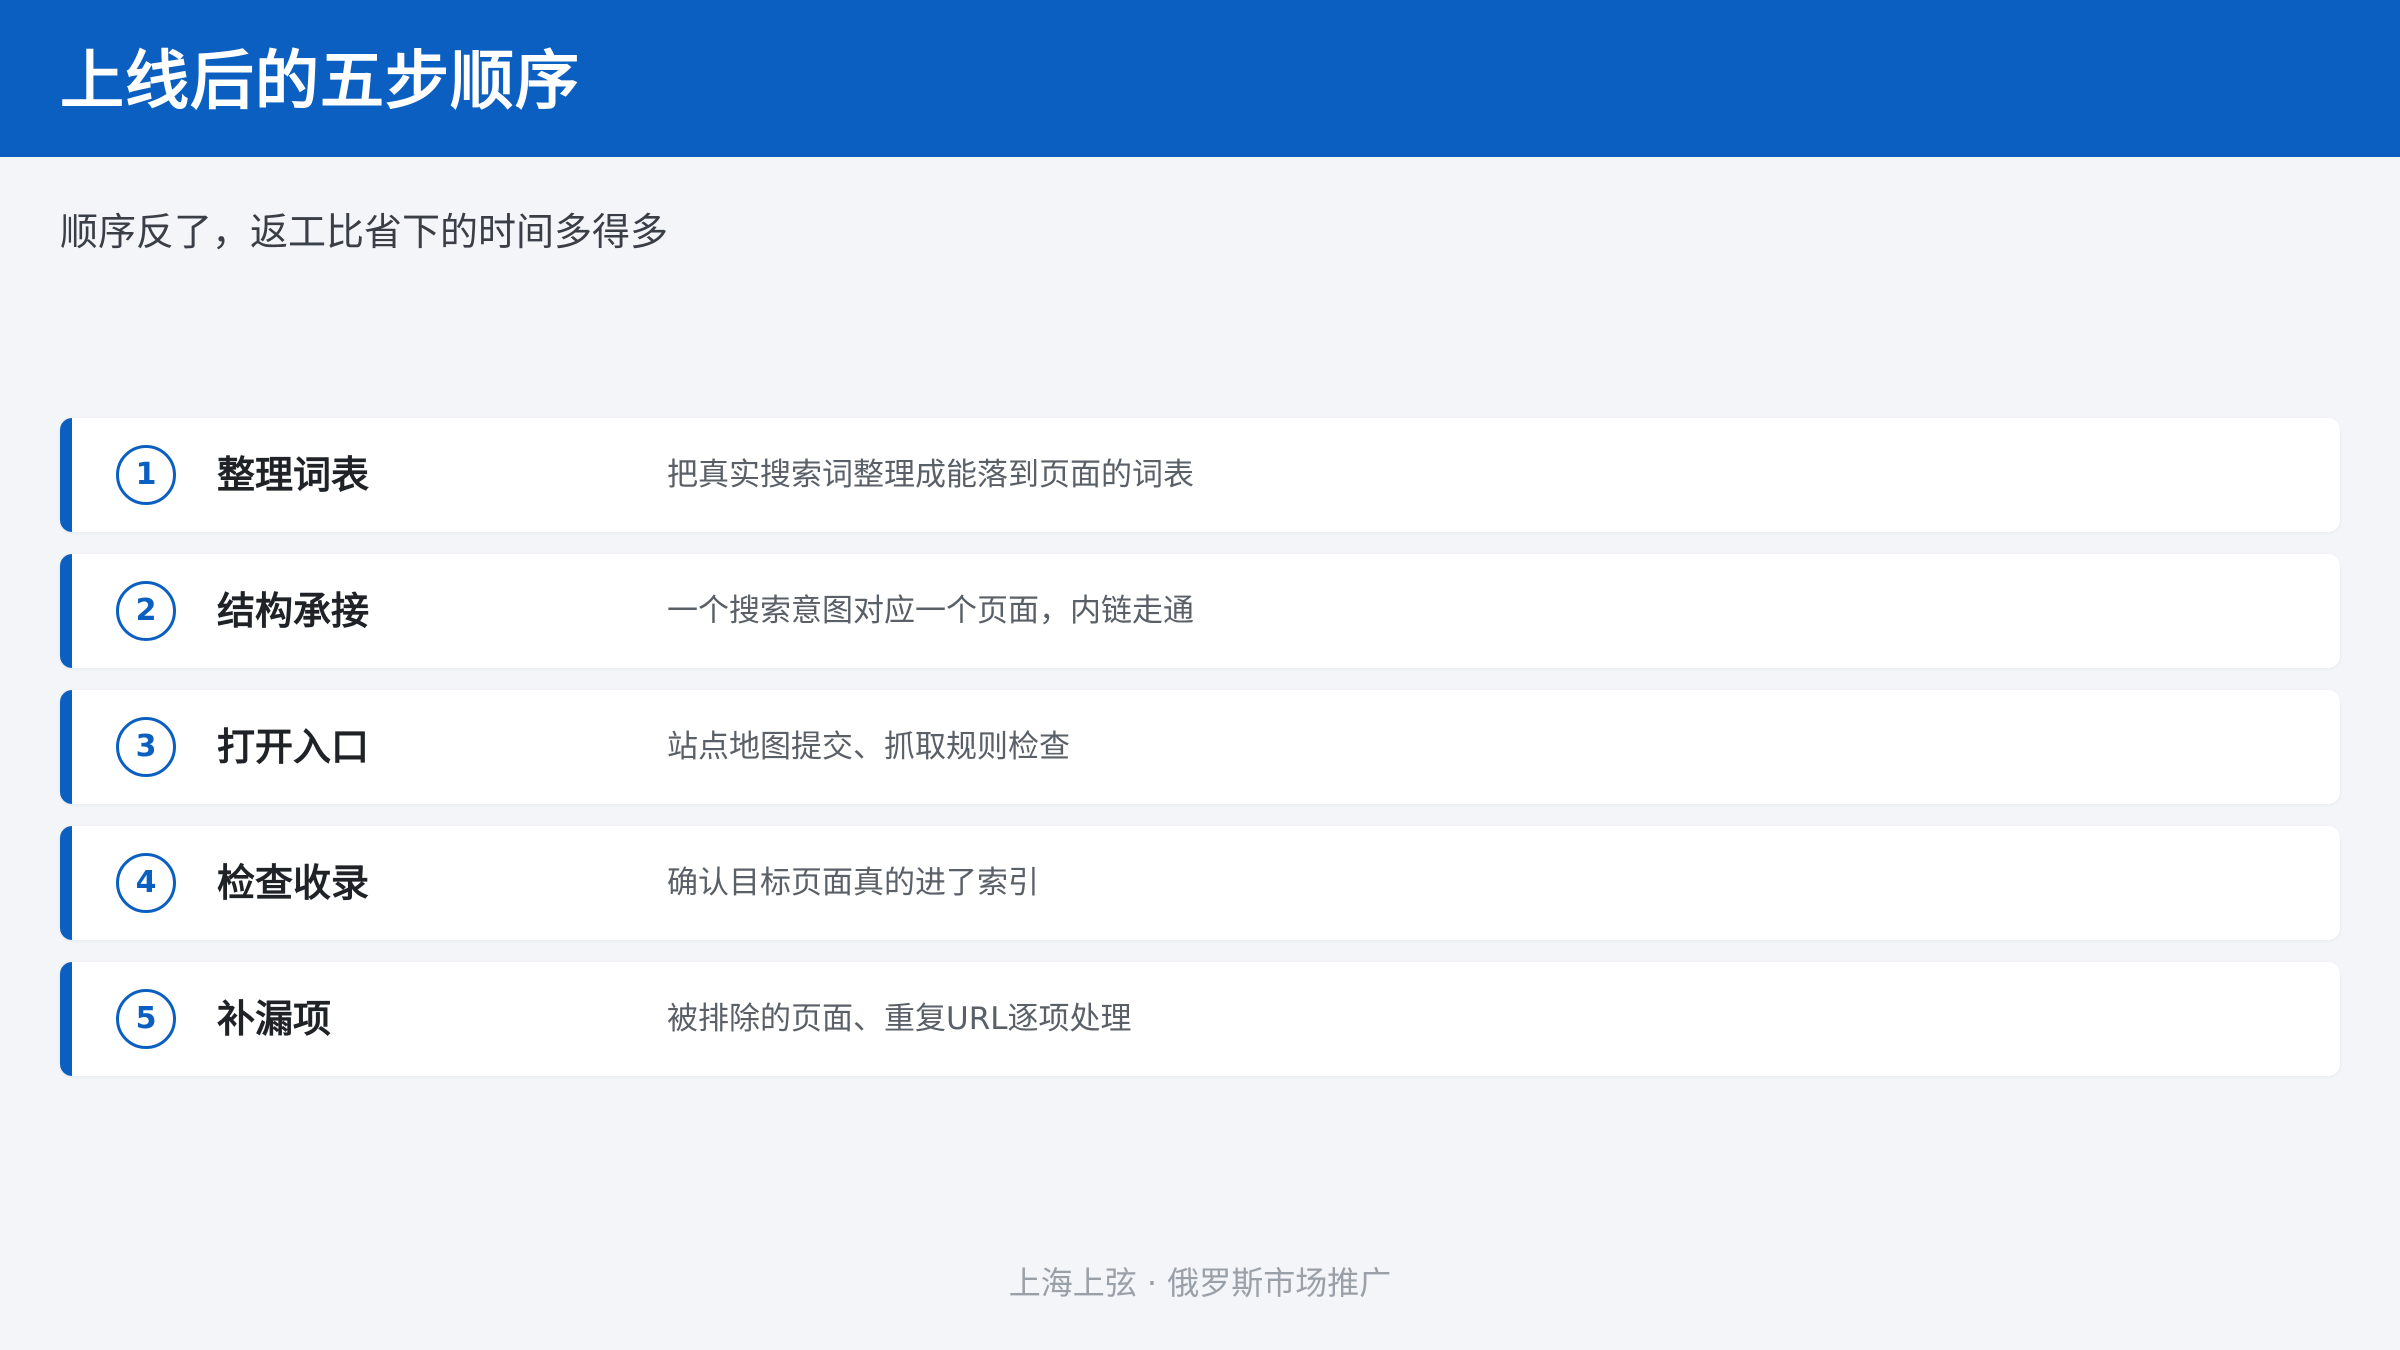 The image size is (2400, 1350). I want to click on step-description: 站点地图提交、抓取规则检查, so click(868, 747).